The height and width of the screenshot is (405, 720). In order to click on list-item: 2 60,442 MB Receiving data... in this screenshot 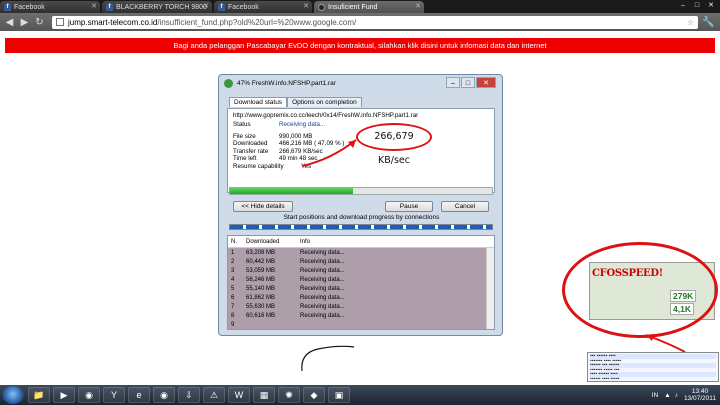, I will do `click(361, 261)`.